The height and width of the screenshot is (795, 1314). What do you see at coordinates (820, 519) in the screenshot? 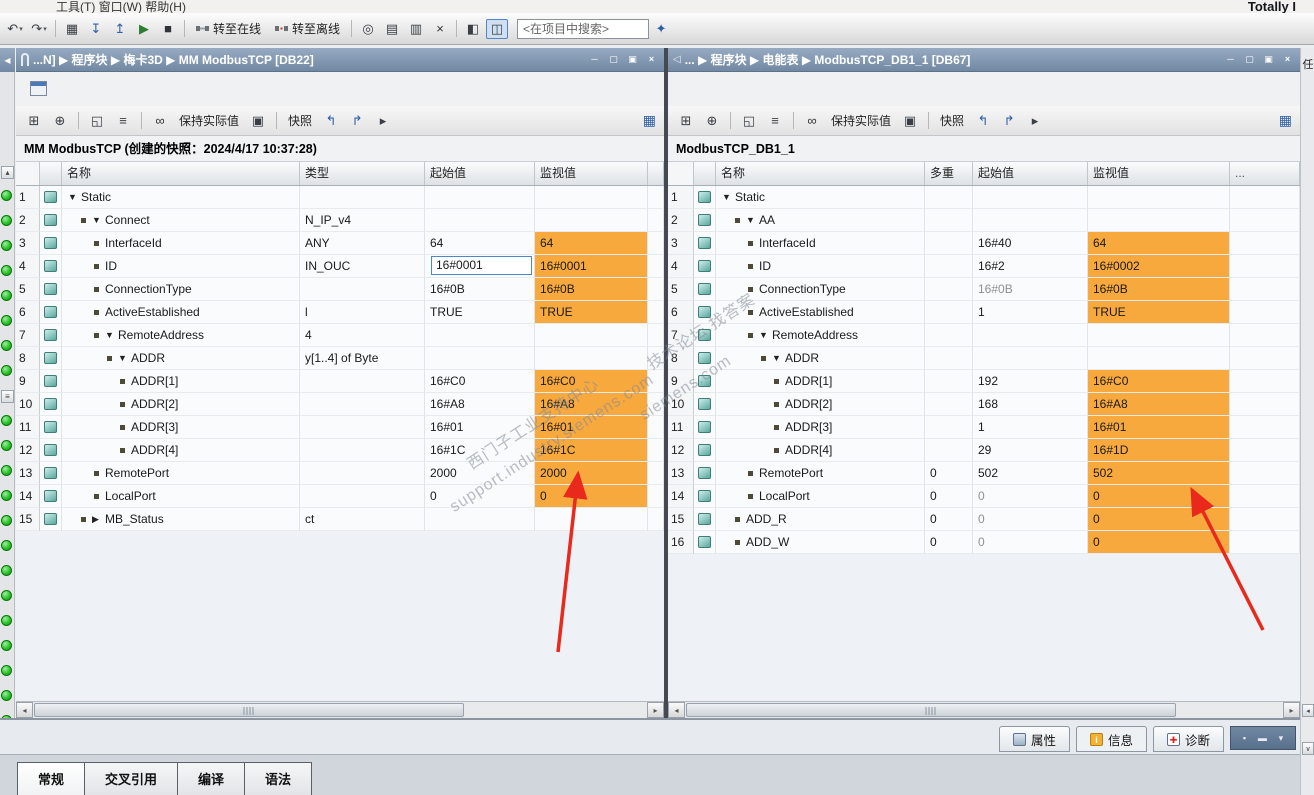
I see `name-cell: ADD_R` at bounding box center [820, 519].